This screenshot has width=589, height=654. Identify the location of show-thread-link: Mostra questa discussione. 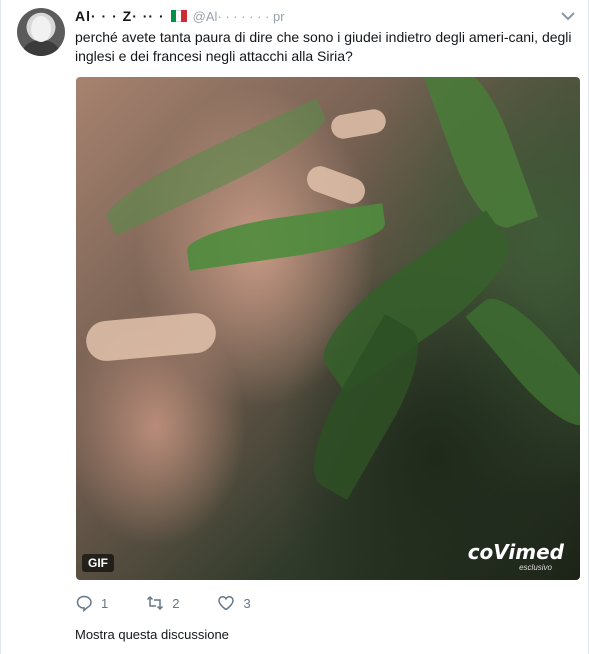
(152, 634).